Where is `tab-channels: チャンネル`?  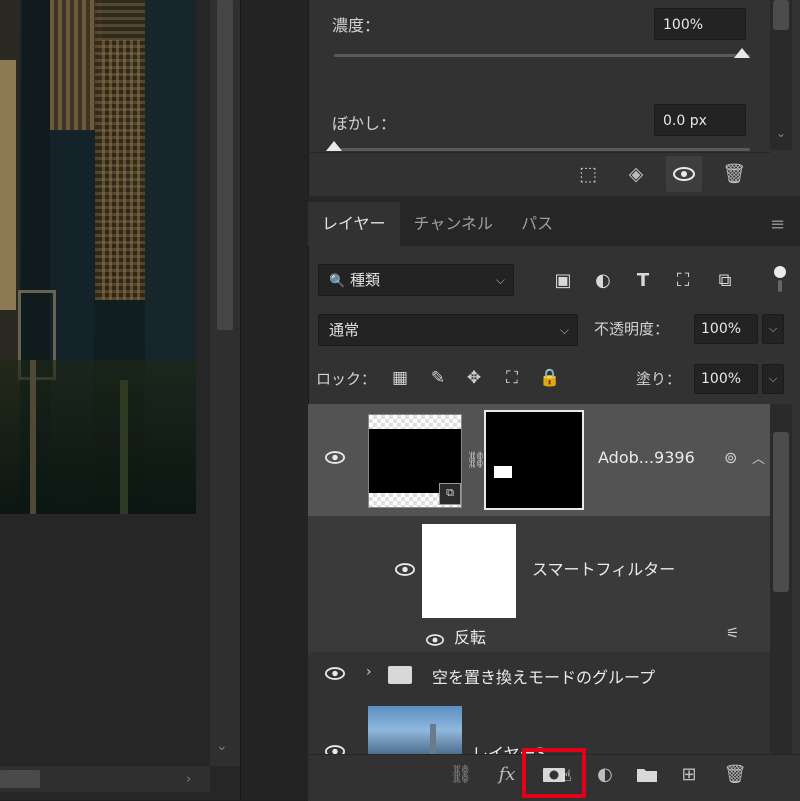 tab-channels: チャンネル is located at coordinates (454, 224).